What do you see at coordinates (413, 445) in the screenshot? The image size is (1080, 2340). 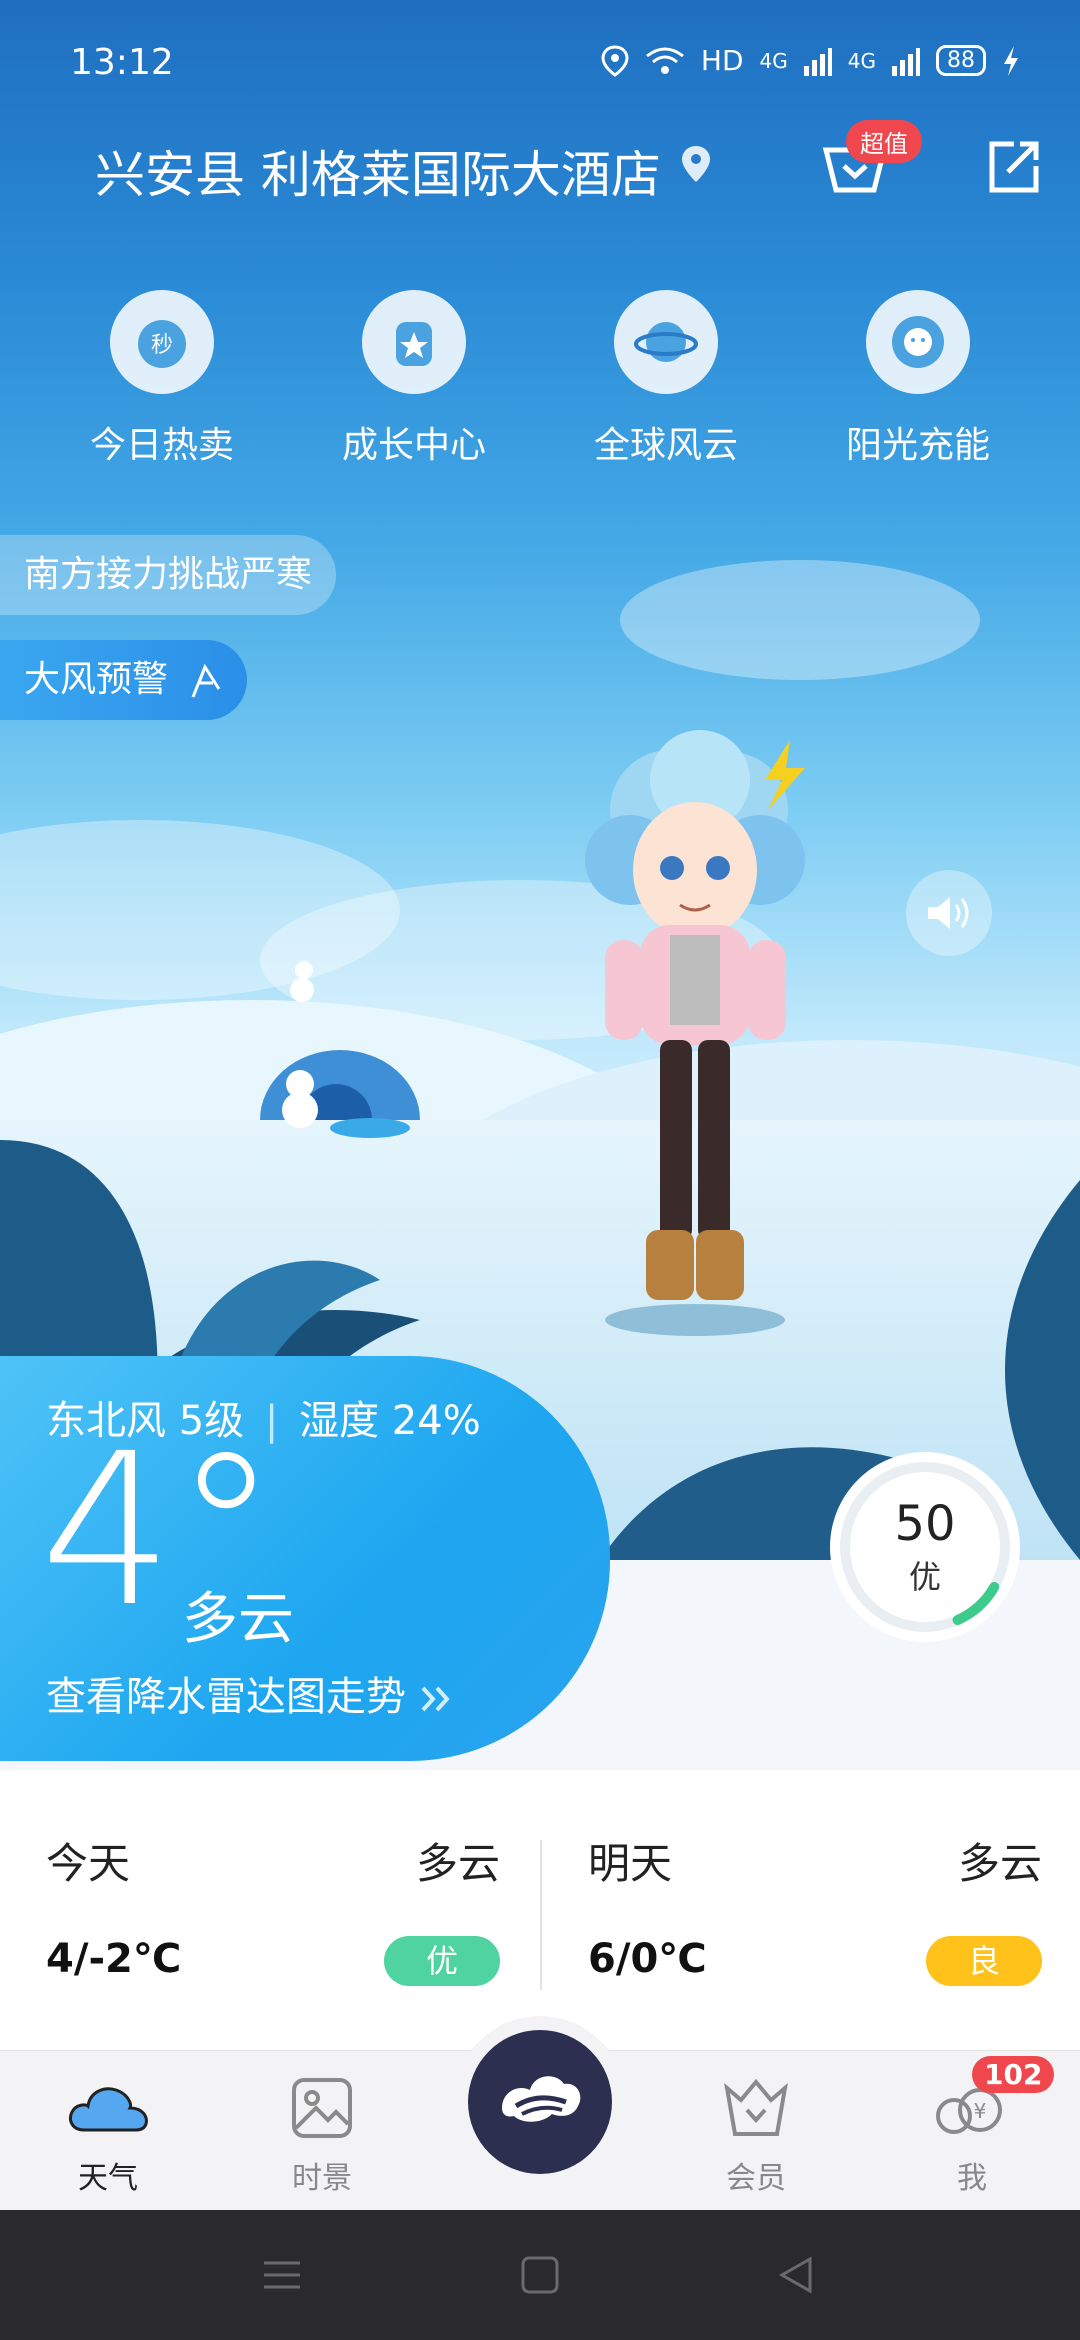 I see `quick-action-label: 成长中心` at bounding box center [413, 445].